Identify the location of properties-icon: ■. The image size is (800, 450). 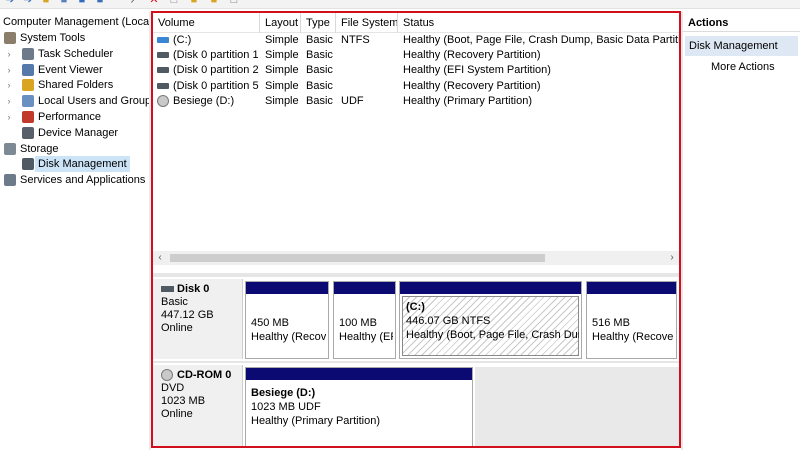
(64, 3).